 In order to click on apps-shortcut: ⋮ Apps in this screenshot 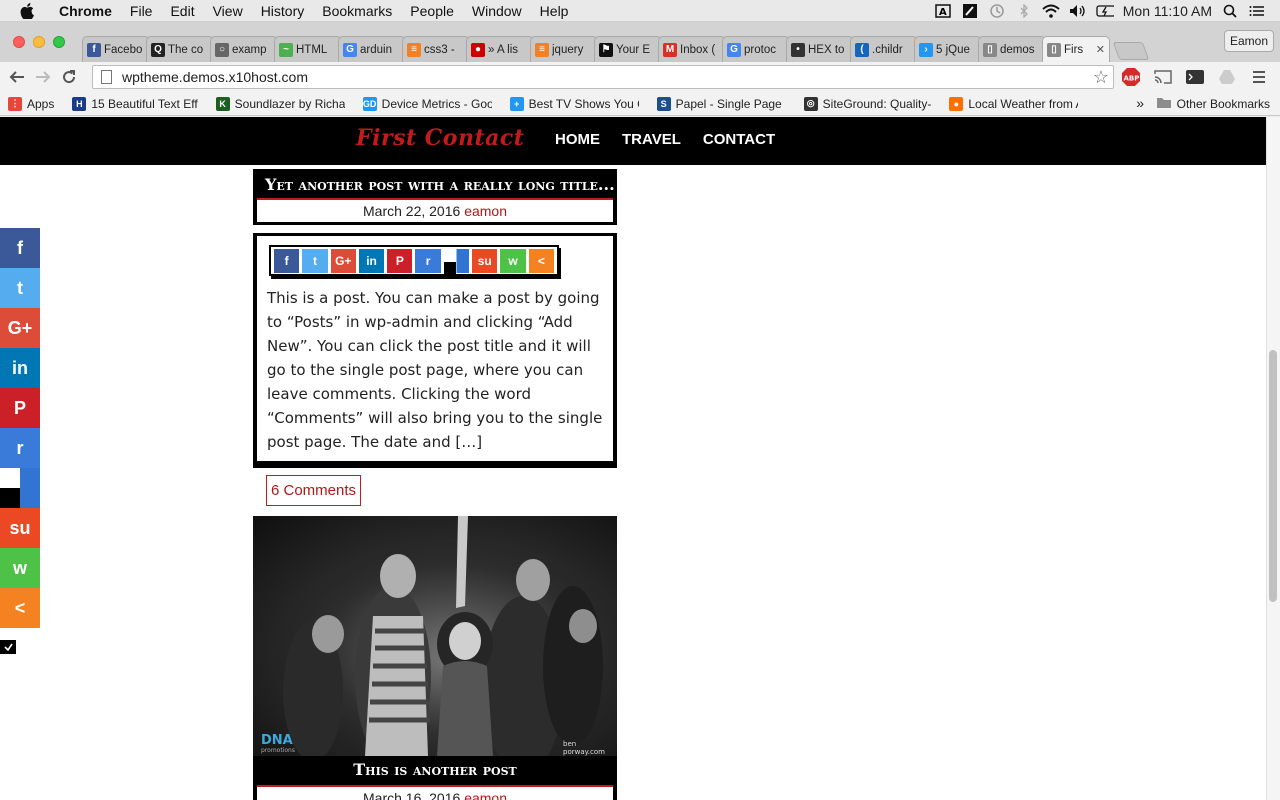, I will do `click(31, 103)`.